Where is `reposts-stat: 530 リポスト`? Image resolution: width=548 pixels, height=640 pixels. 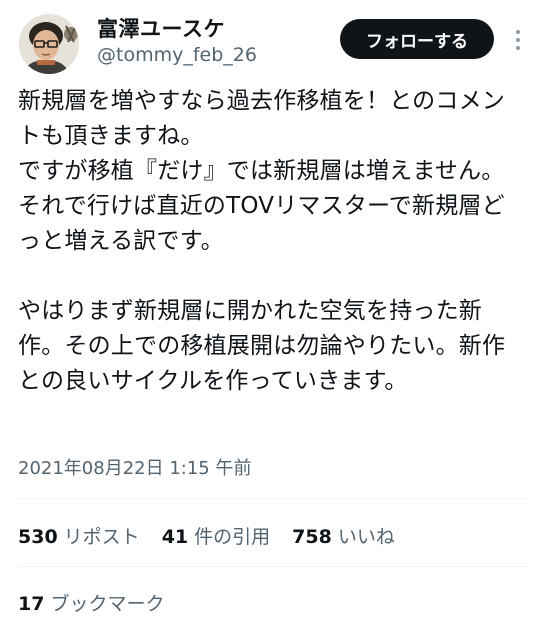 reposts-stat: 530 リポスト is located at coordinates (79, 535).